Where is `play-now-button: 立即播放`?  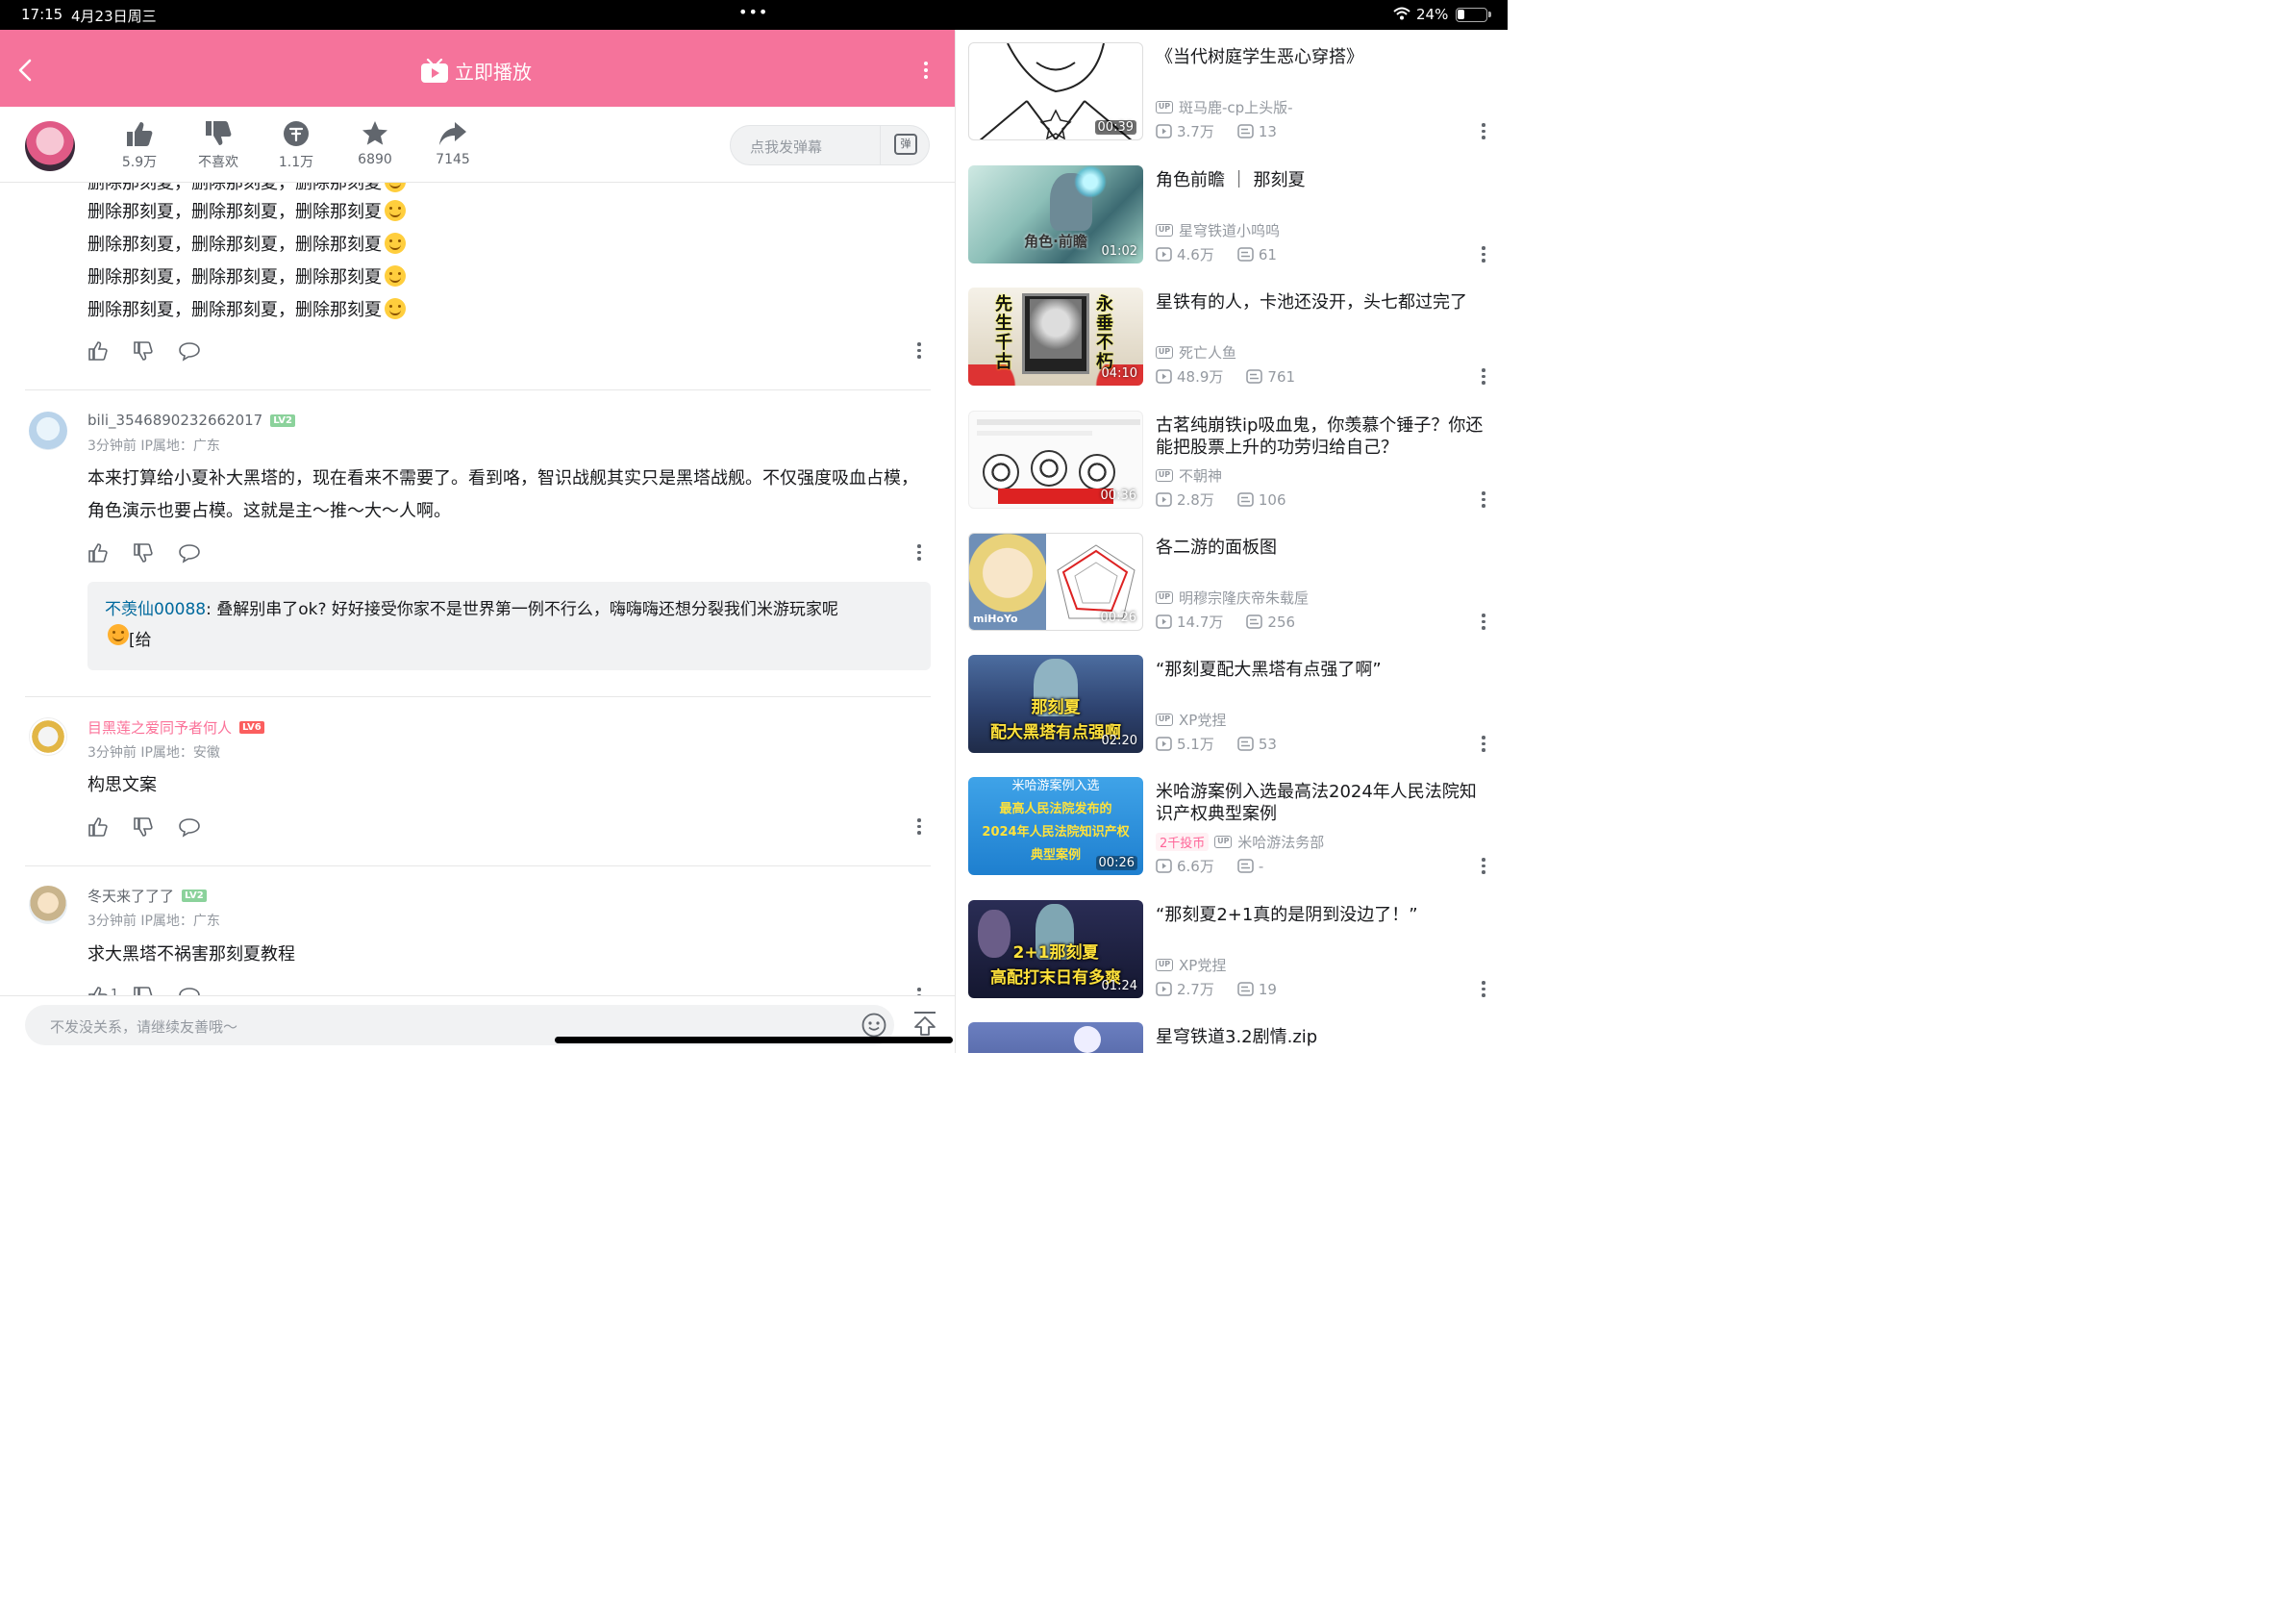 play-now-button: 立即播放 is located at coordinates (476, 71).